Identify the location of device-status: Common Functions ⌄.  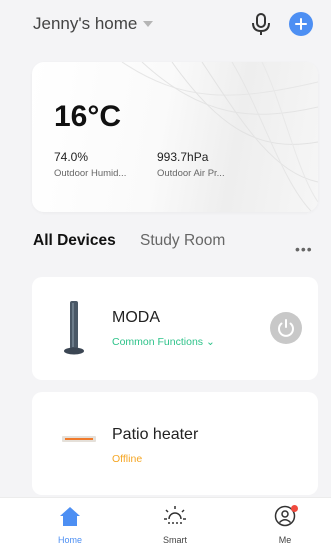
(163, 342).